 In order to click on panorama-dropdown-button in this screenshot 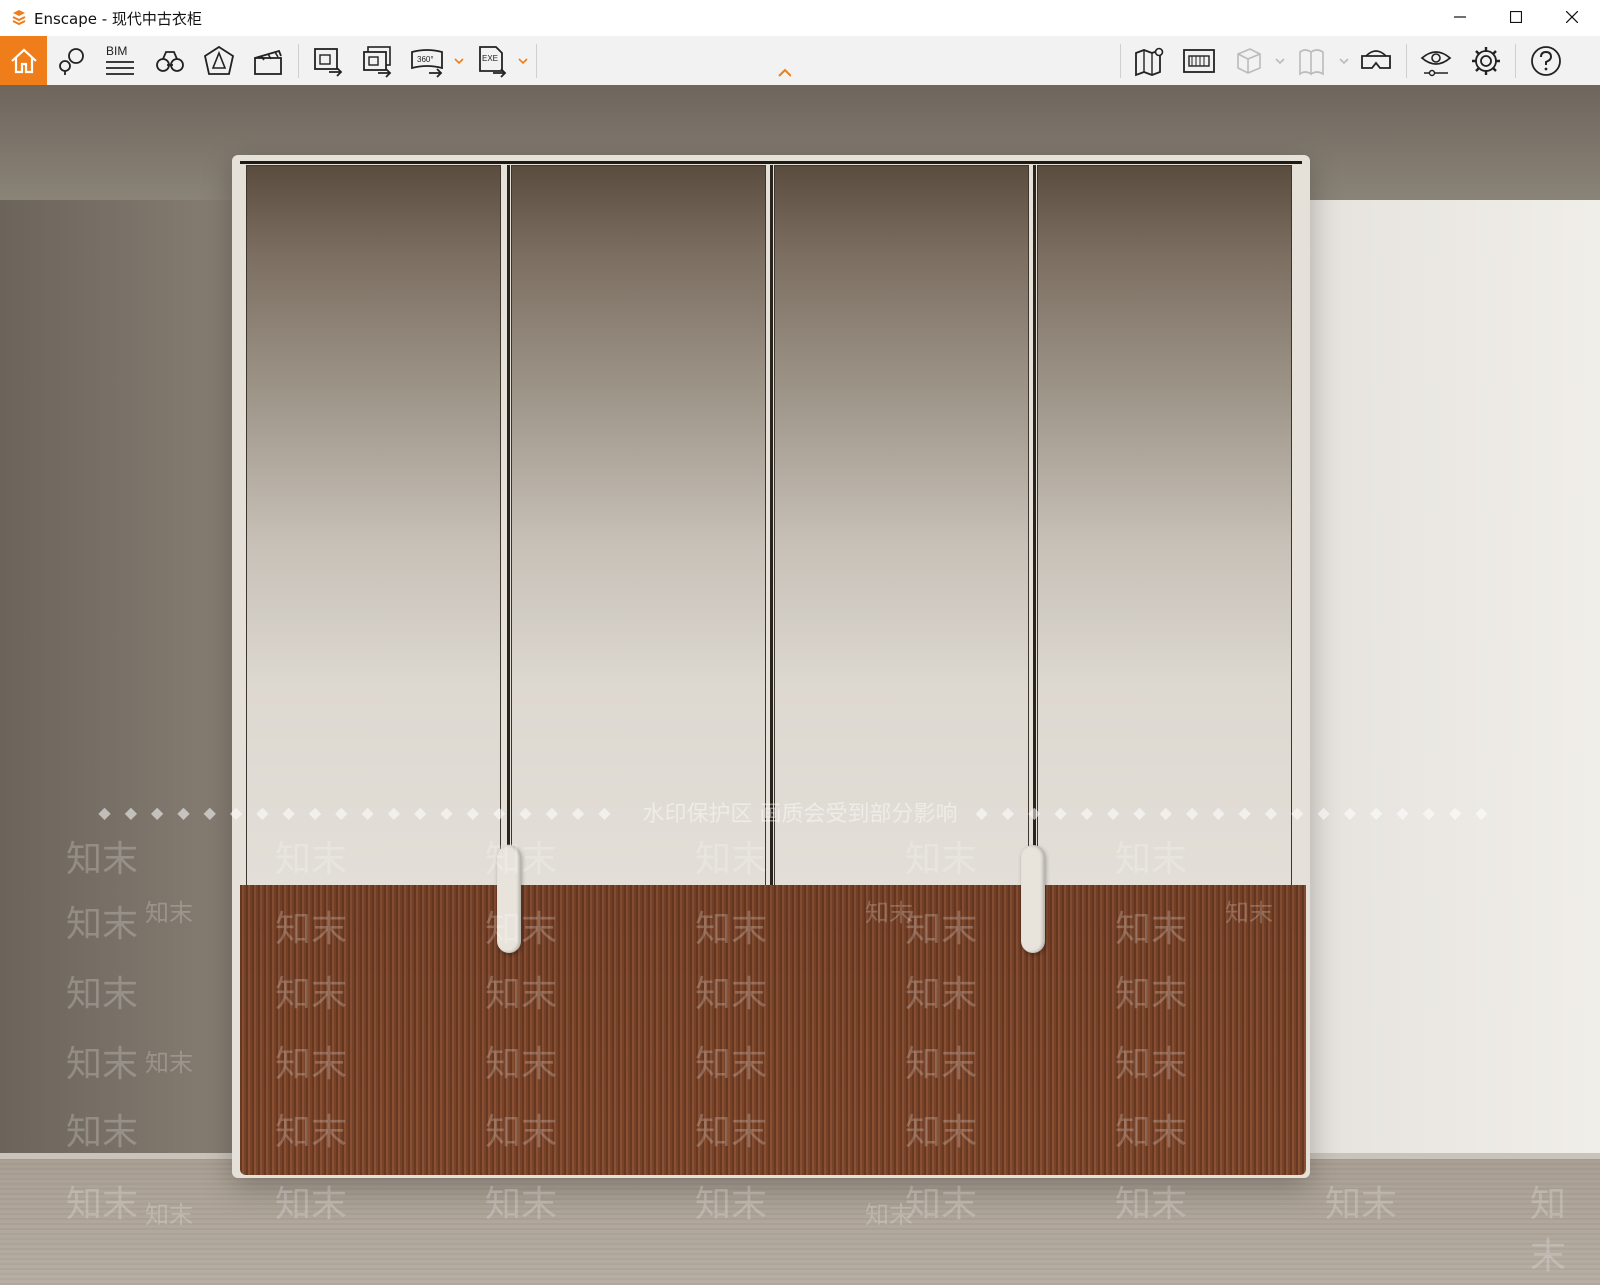, I will do `click(459, 61)`.